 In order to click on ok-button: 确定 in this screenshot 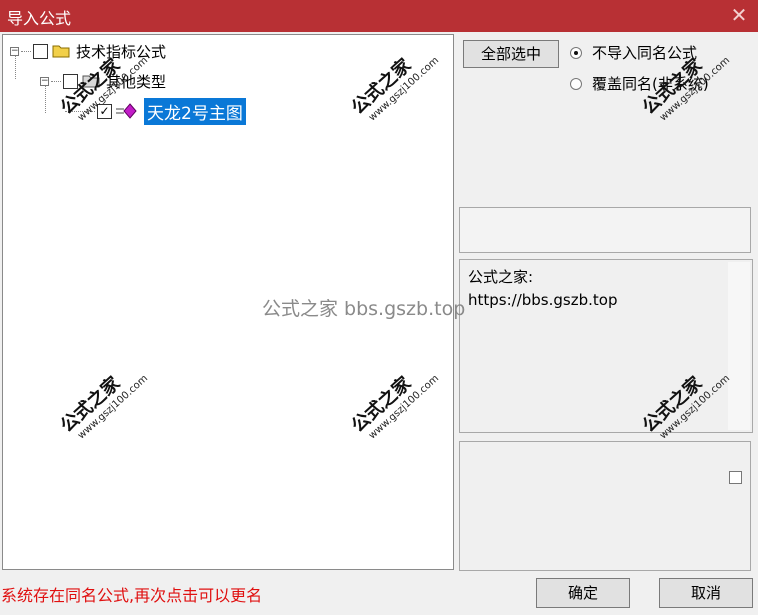, I will do `click(583, 593)`.